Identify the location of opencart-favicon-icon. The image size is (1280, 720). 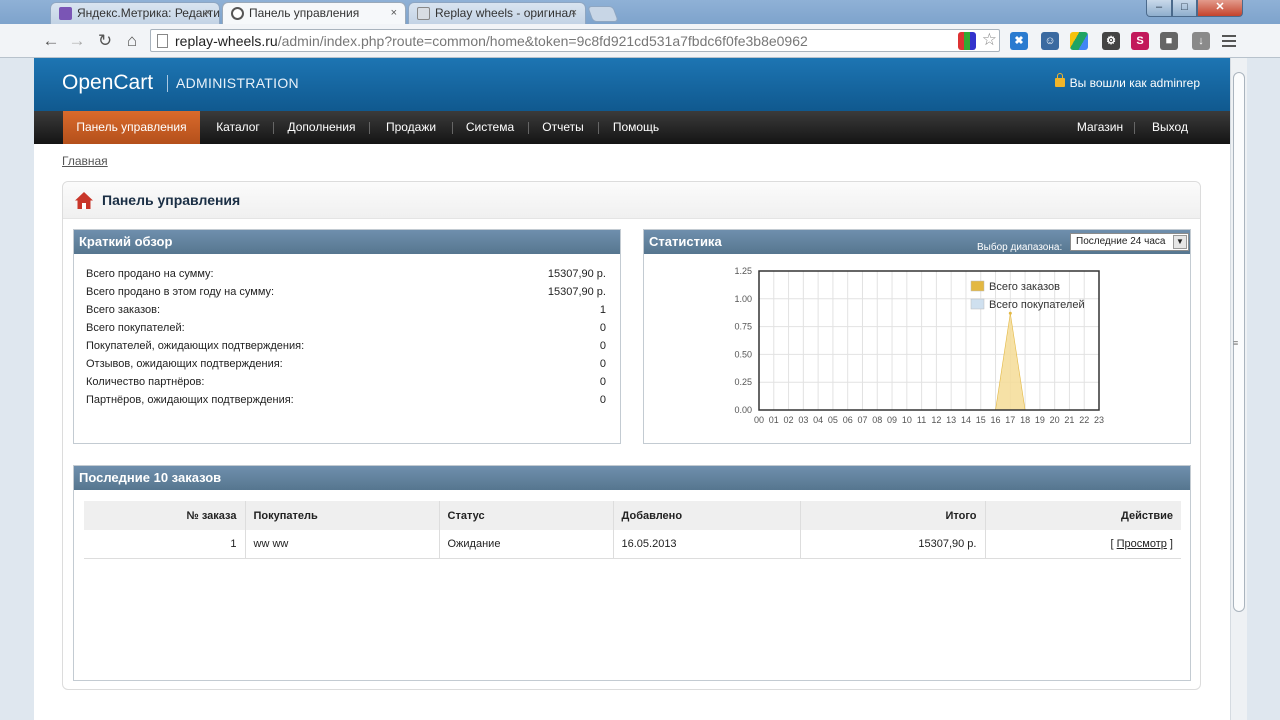
(237, 13).